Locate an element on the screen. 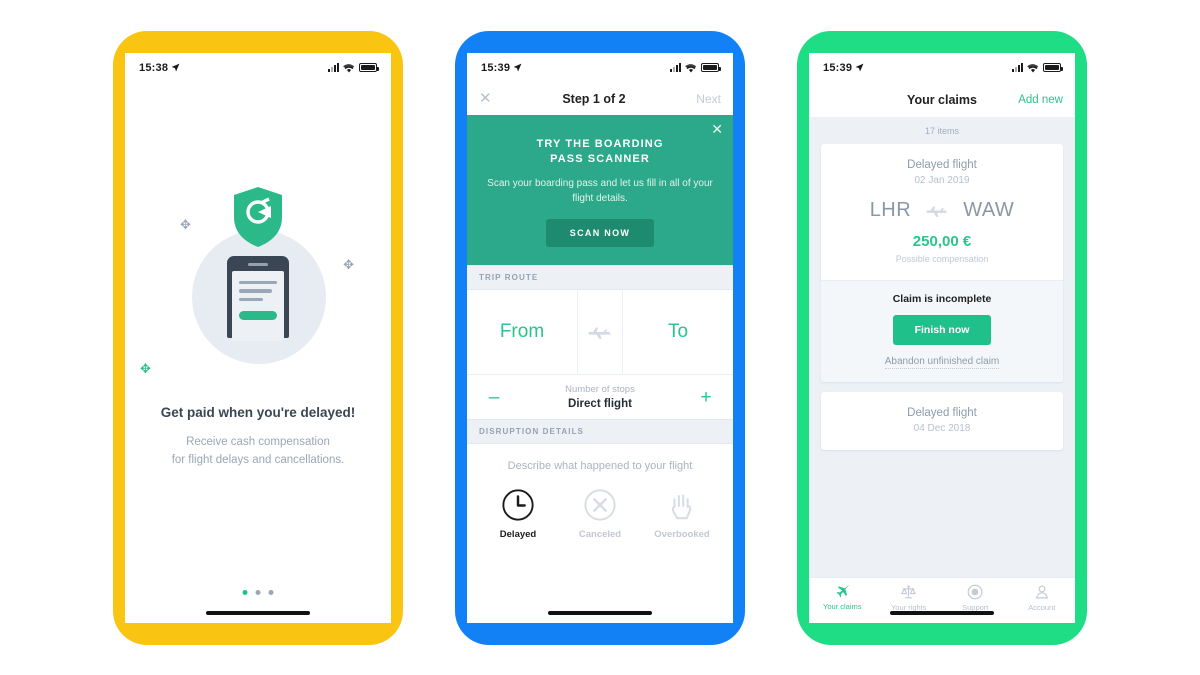  tab-your-claims: Your claims is located at coordinates (842, 597).